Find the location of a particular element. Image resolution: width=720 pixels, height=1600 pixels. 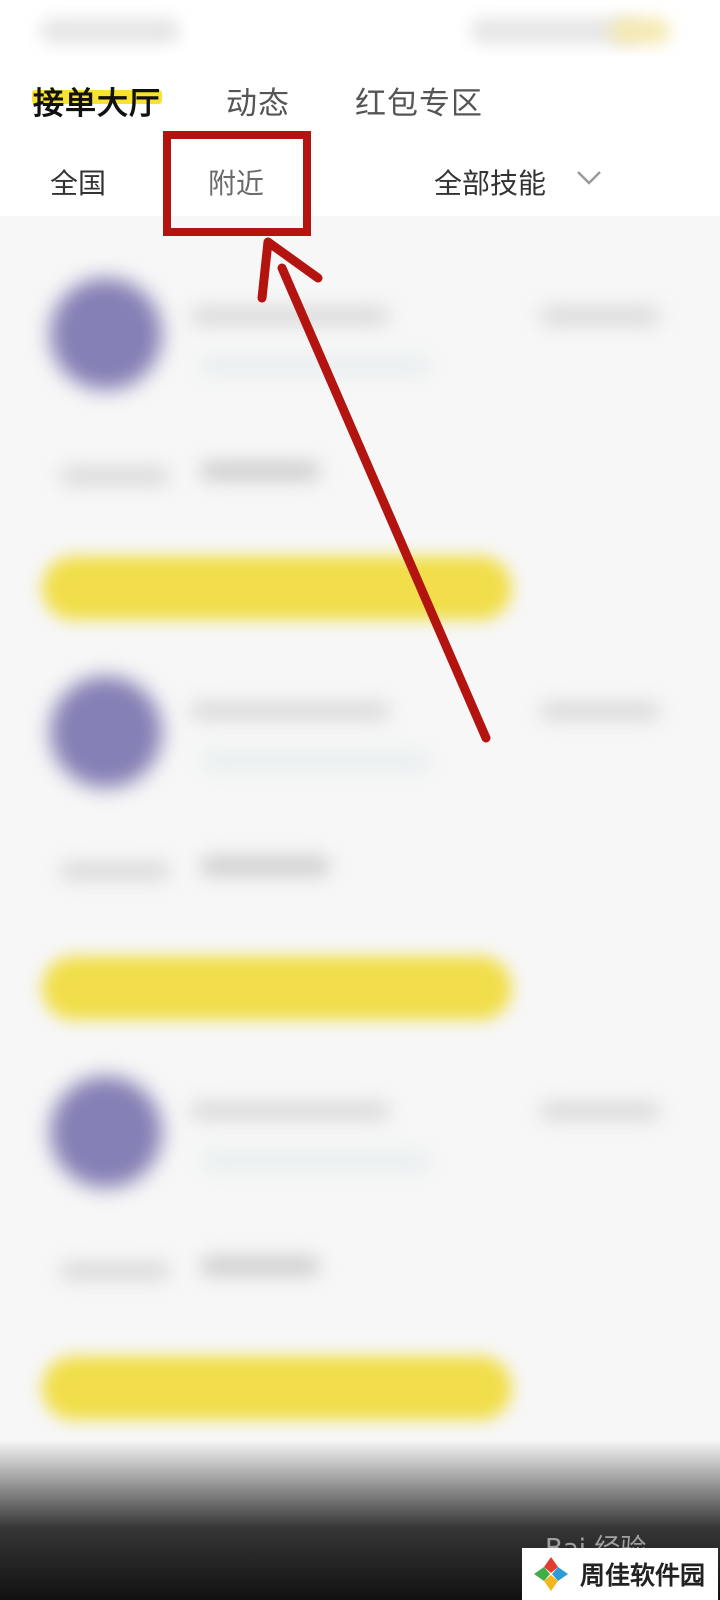

filter-all-skills-label: 全部技能 is located at coordinates (490, 183).